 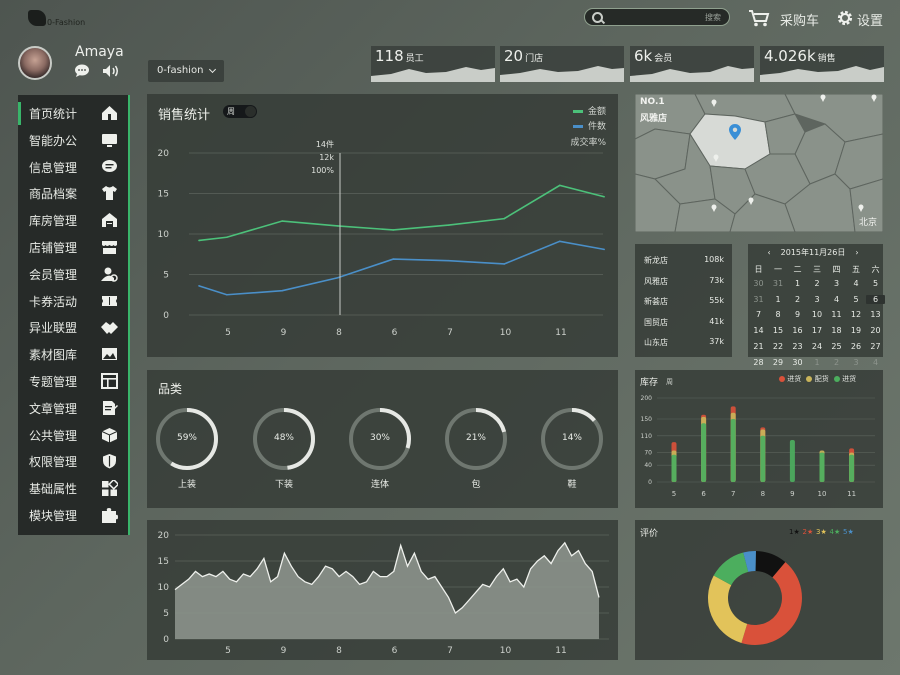 What do you see at coordinates (728, 609) in the screenshot?
I see `donut-slice` at bounding box center [728, 609].